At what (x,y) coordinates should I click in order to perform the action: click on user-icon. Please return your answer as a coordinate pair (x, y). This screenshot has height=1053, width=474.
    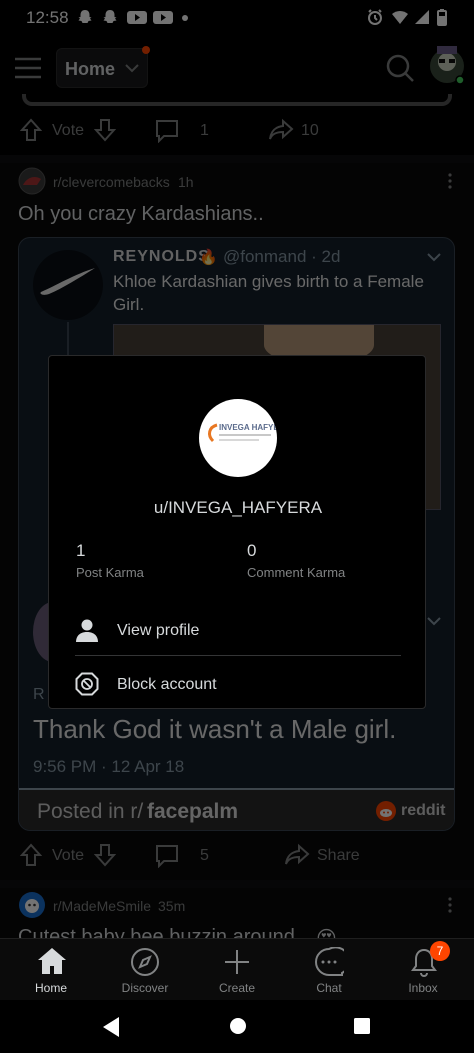
    Looking at the image, I should click on (87, 630).